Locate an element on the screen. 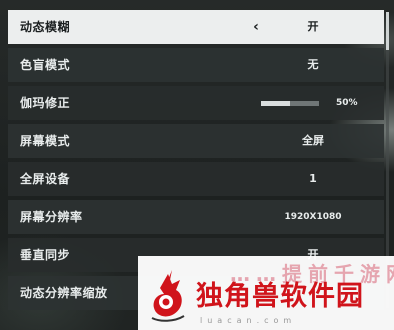 The image size is (394, 330). scrollbar-thumb is located at coordinates (387, 31).